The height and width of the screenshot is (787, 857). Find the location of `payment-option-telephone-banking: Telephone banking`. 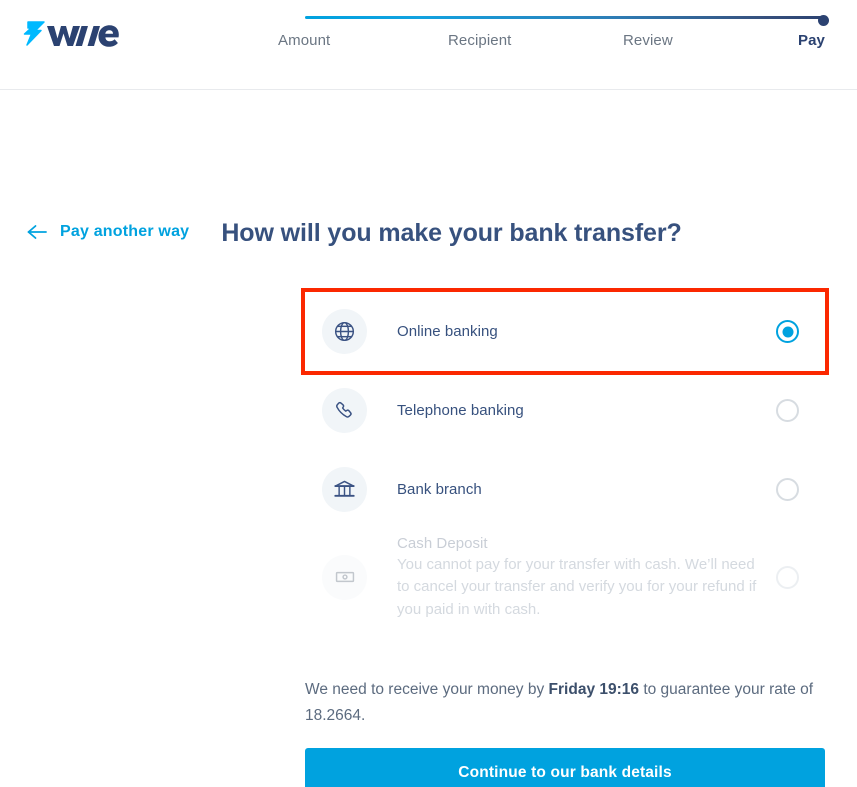

payment-option-telephone-banking: Telephone banking is located at coordinates (565, 410).